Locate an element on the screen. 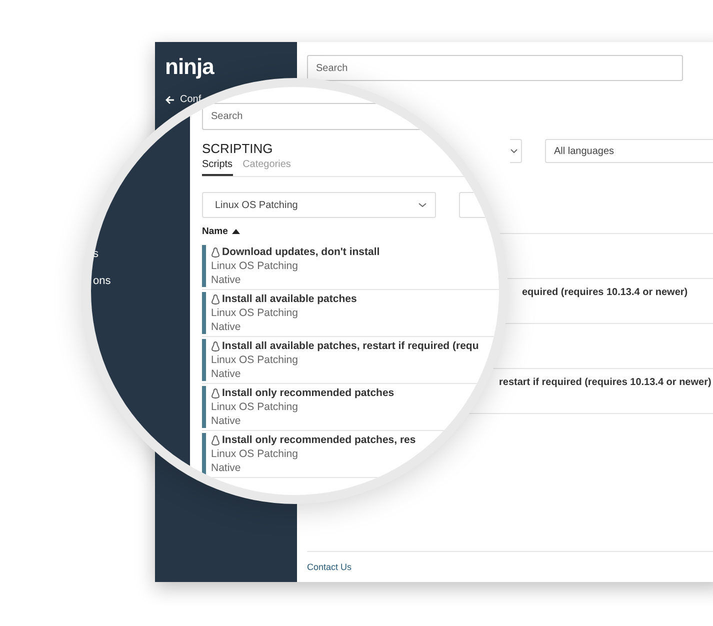 The height and width of the screenshot is (626, 713). column-header: Name is located at coordinates (215, 231).